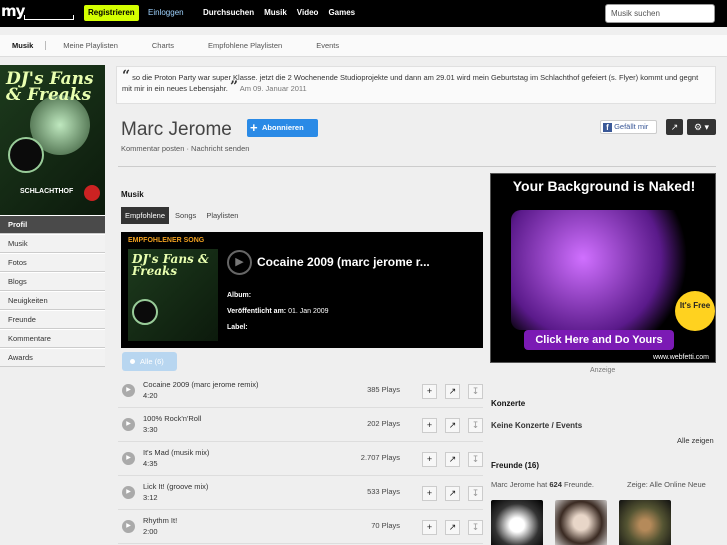  Describe the element at coordinates (52, 224) in the screenshot. I see `sidebar-item-profil: Profil` at that location.